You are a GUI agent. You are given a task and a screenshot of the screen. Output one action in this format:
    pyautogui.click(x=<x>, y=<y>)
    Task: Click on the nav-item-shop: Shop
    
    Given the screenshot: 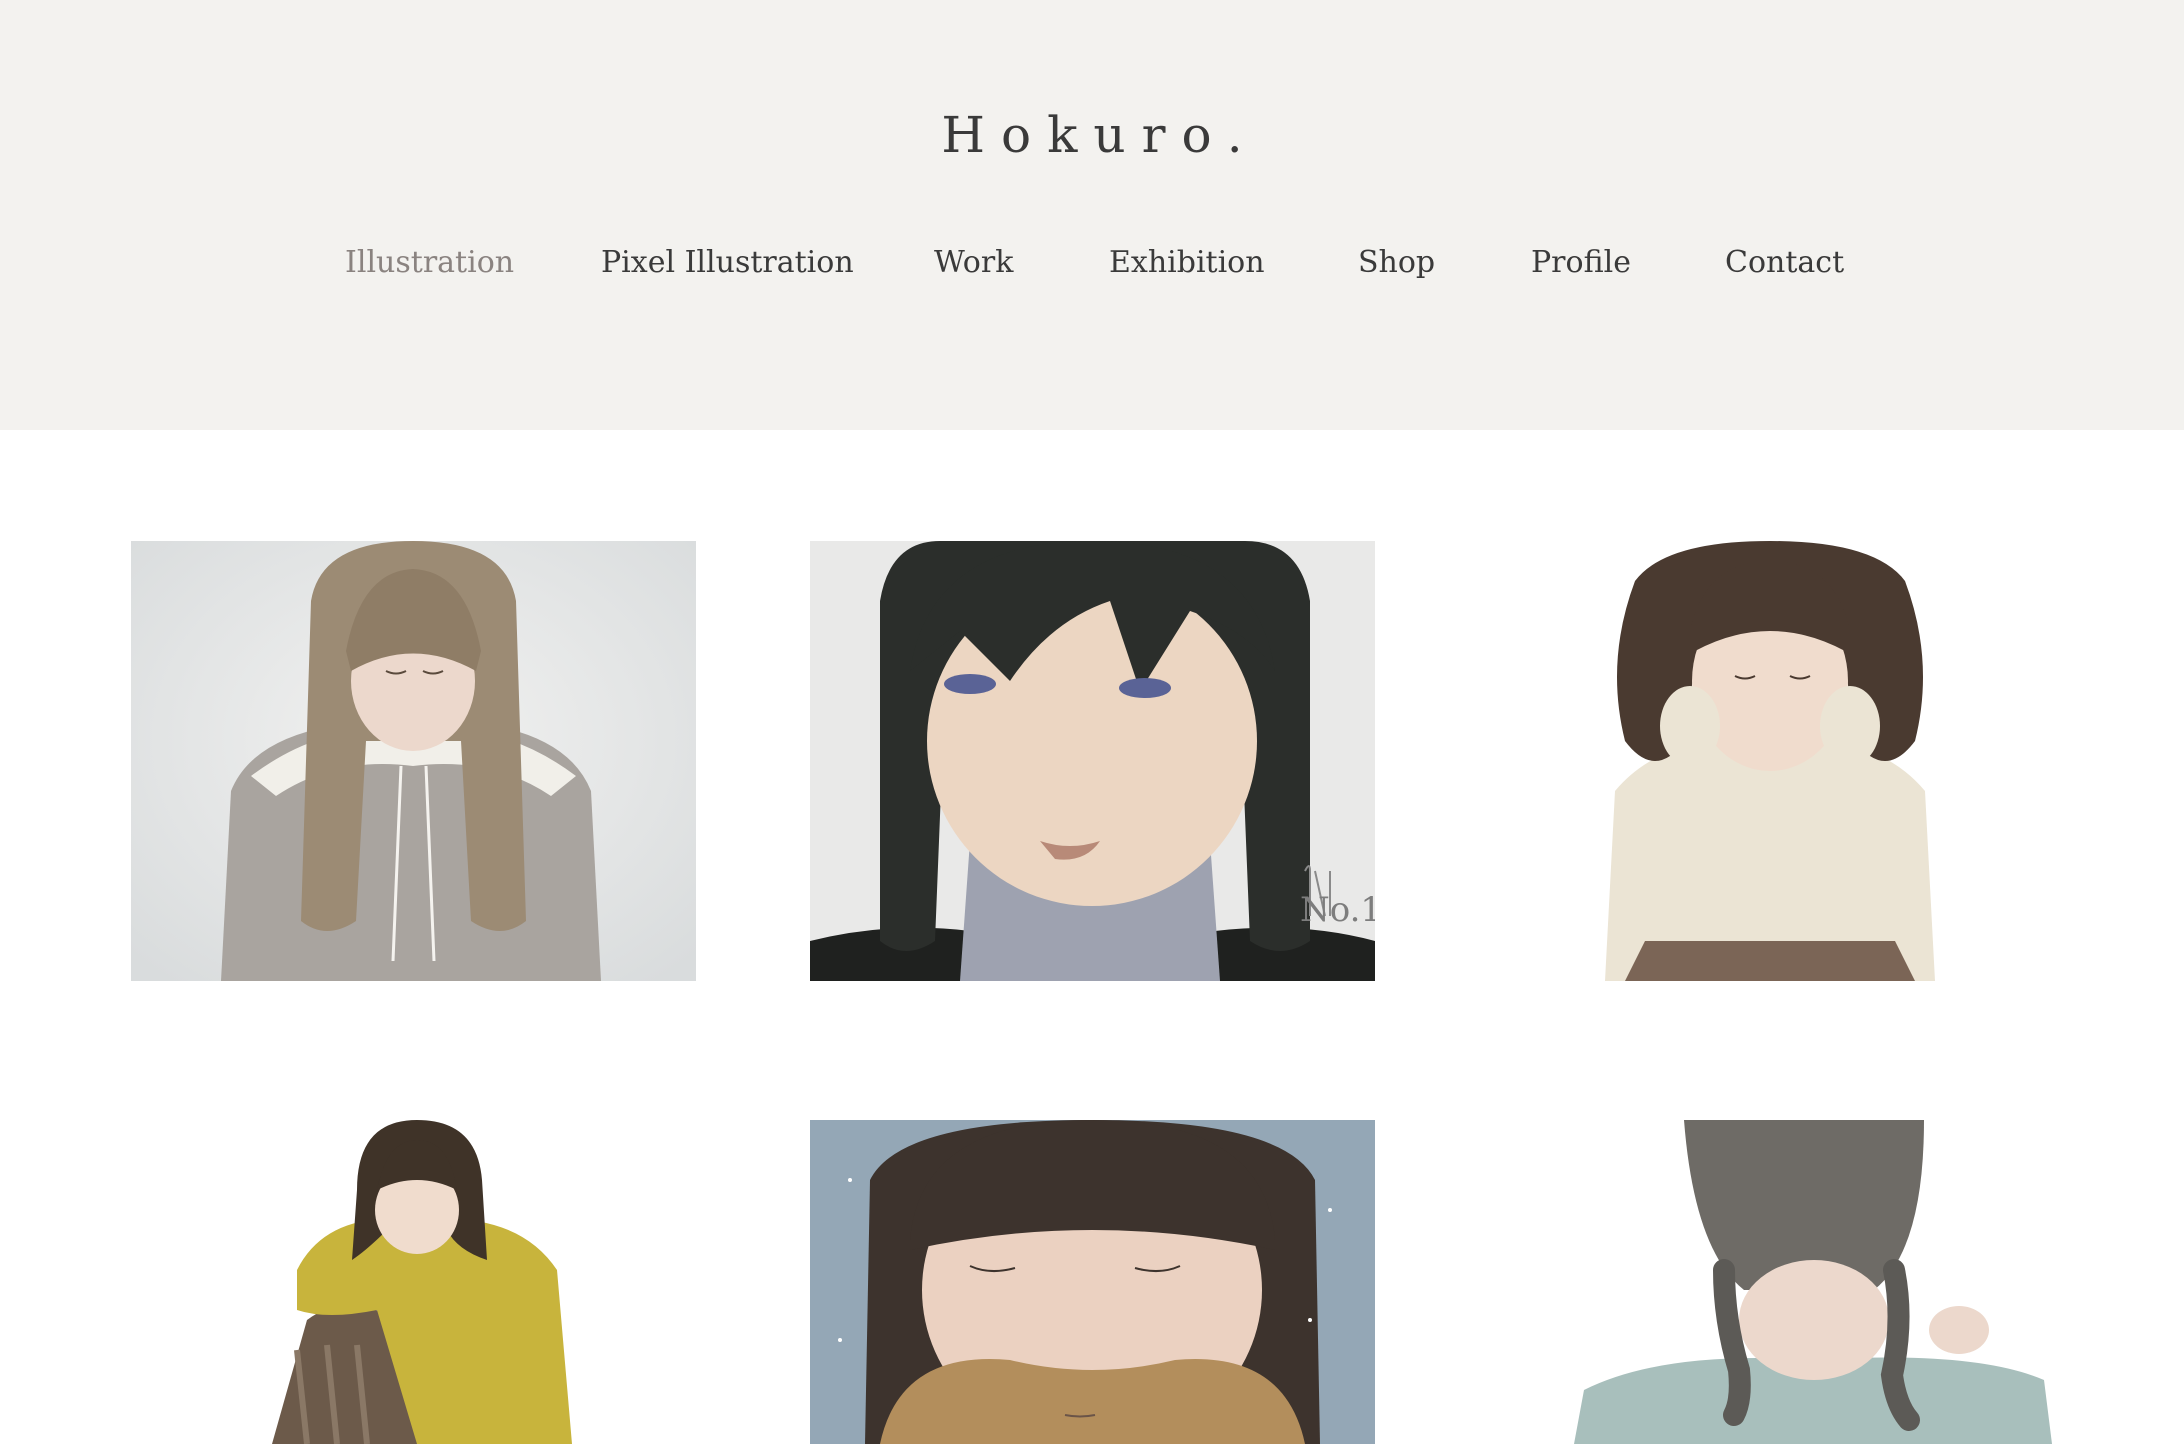 What is the action you would take?
    pyautogui.click(x=1396, y=263)
    